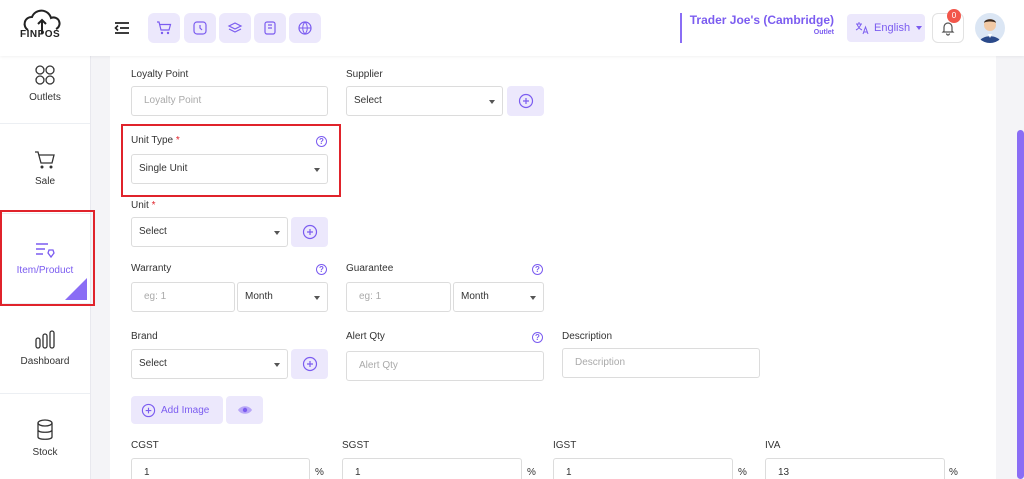 This screenshot has height=479, width=1024. What do you see at coordinates (45, 339) in the screenshot?
I see `bar-chart-icon` at bounding box center [45, 339].